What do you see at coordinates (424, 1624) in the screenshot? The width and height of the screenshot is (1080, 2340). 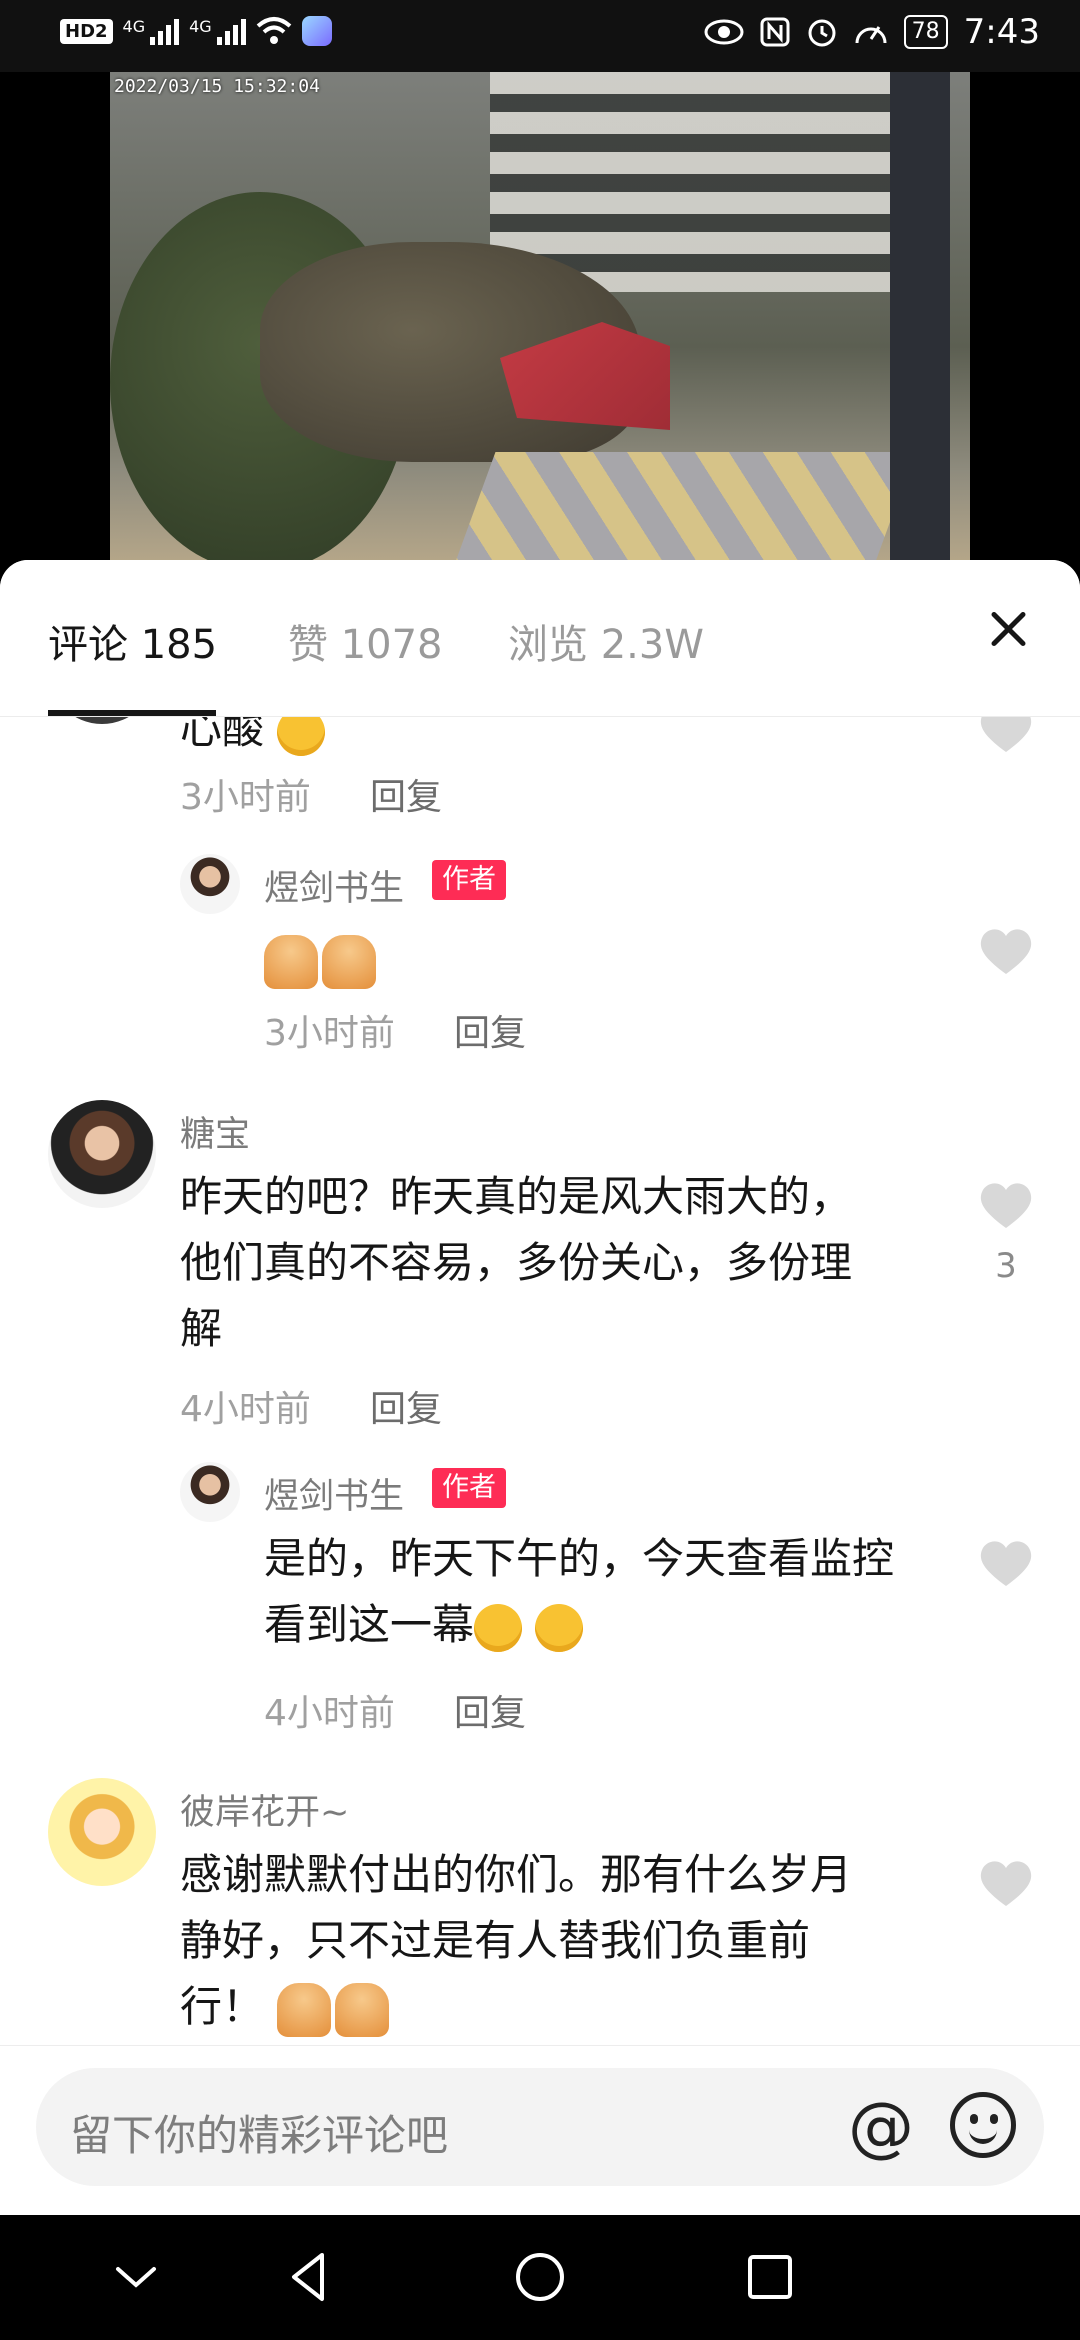 I see `comment-text-line: 看到这一幕` at bounding box center [424, 1624].